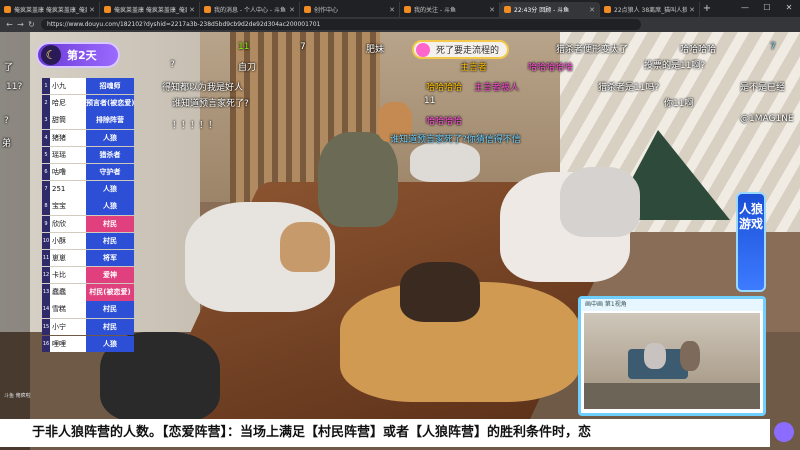 This screenshot has width=800, height=450. Describe the element at coordinates (46, 292) in the screenshot. I see `seat-number: 13` at that location.